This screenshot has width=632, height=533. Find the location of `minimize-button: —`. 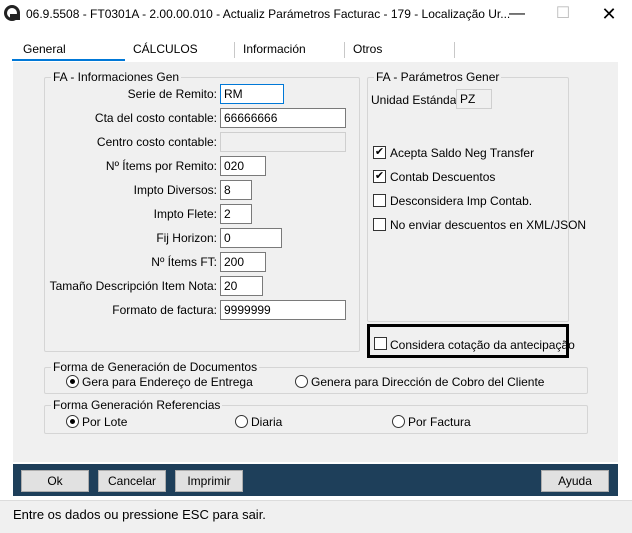

minimize-button: — is located at coordinates (517, 15).